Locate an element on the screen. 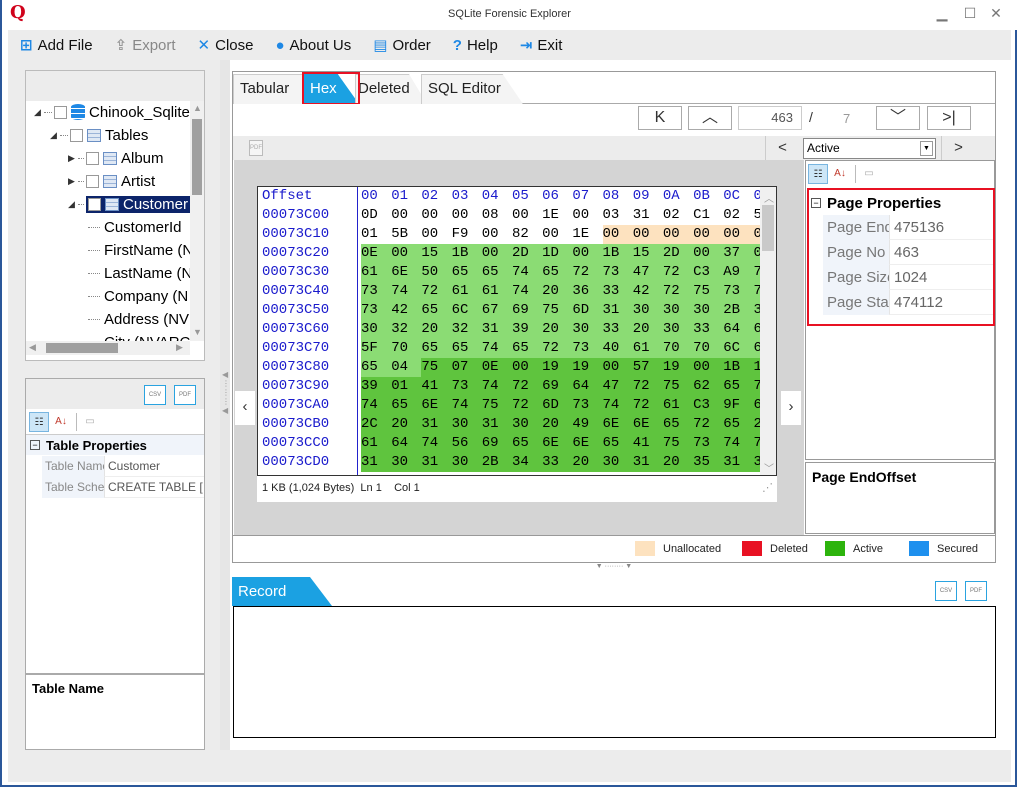 The image size is (1017, 787). hex-byte: 04 is located at coordinates (406, 367).